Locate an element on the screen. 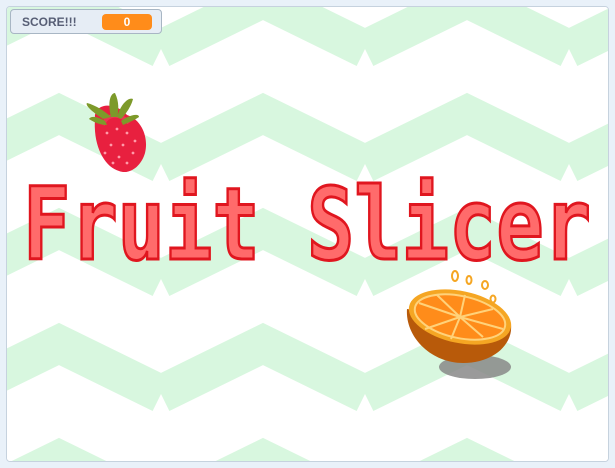 Image resolution: width=615 pixels, height=468 pixels. score-monitor: SCORE!!! 0 is located at coordinates (86, 21).